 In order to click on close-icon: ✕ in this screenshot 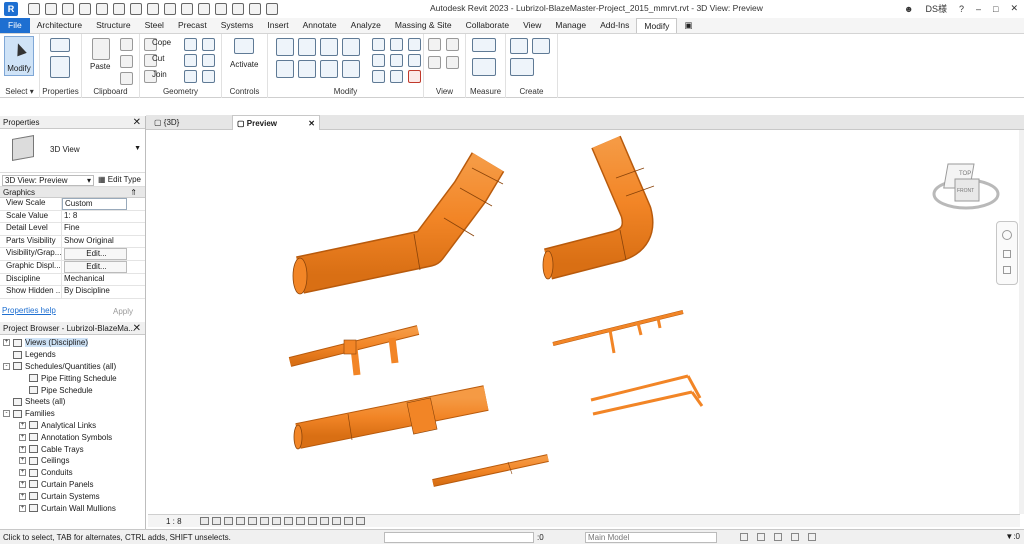, I will do `click(1014, 8)`.